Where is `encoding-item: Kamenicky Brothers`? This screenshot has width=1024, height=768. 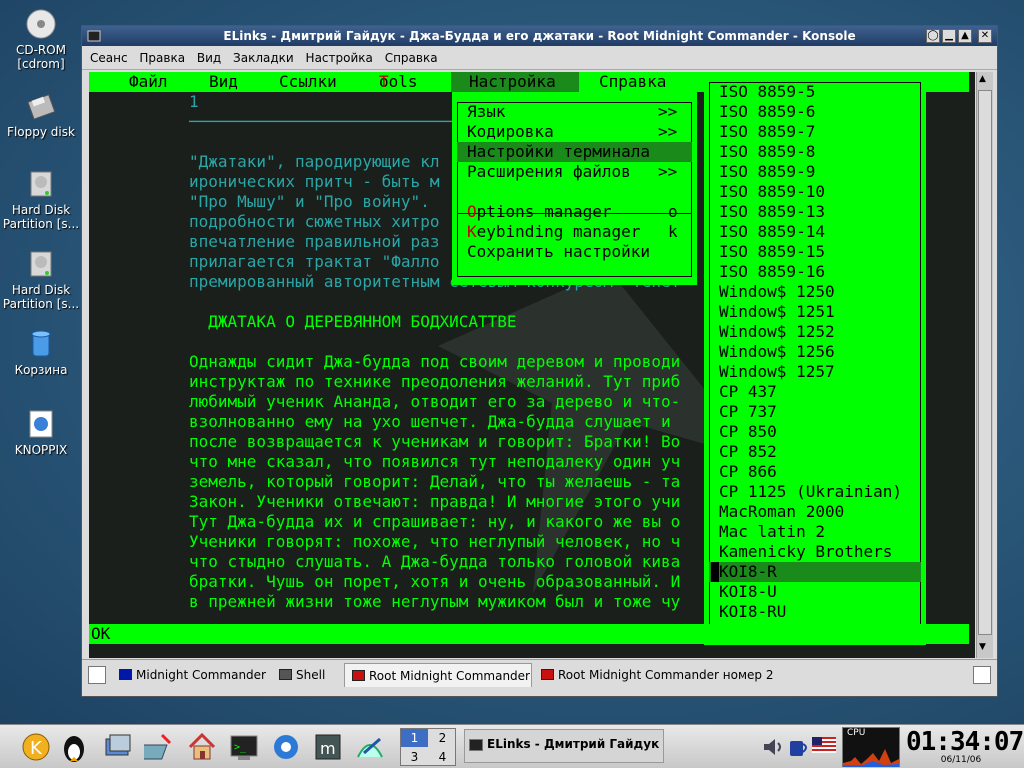 encoding-item: Kamenicky Brothers is located at coordinates (805, 552).